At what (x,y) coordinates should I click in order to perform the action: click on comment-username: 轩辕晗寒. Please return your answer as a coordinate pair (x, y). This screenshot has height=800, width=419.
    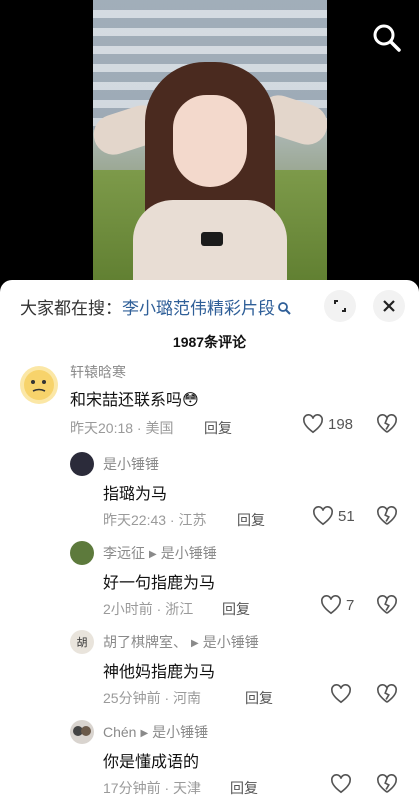
    Looking at the image, I should click on (98, 372).